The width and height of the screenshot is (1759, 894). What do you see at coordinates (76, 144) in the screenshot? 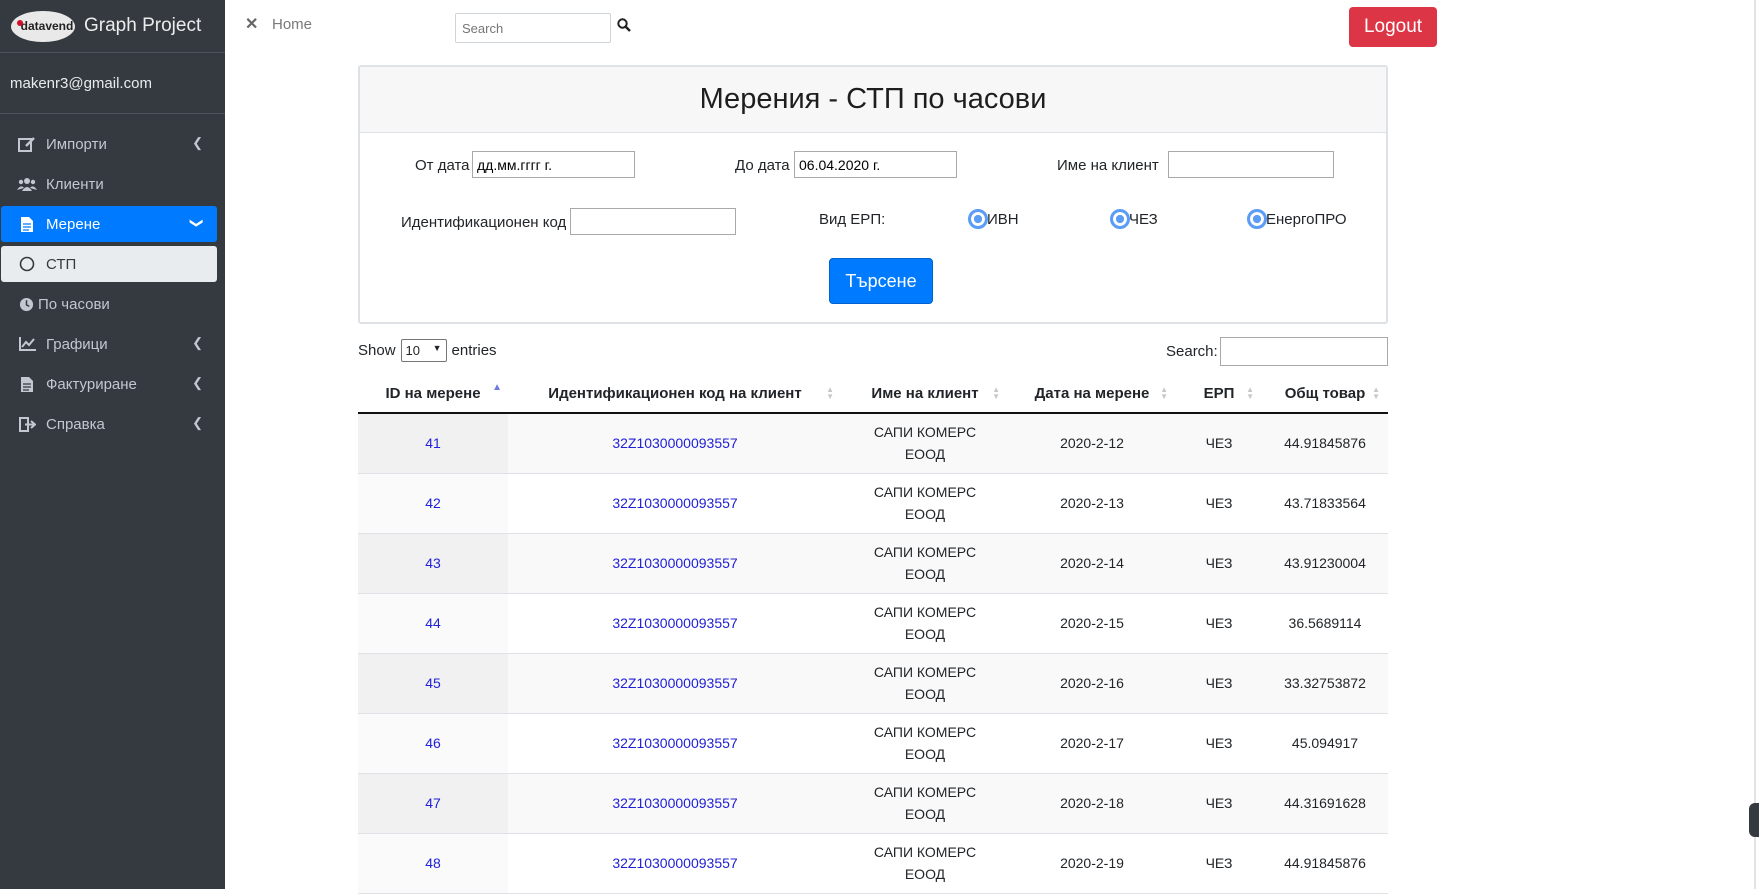
I see `sidebar-item-label: Импорти` at bounding box center [76, 144].